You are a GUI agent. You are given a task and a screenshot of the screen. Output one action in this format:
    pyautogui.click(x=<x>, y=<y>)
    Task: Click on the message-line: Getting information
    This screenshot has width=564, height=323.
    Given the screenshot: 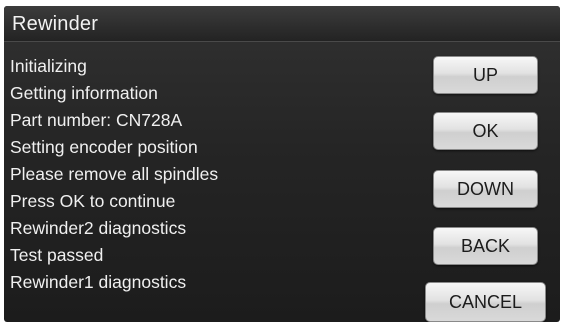 What is the action you would take?
    pyautogui.click(x=84, y=93)
    